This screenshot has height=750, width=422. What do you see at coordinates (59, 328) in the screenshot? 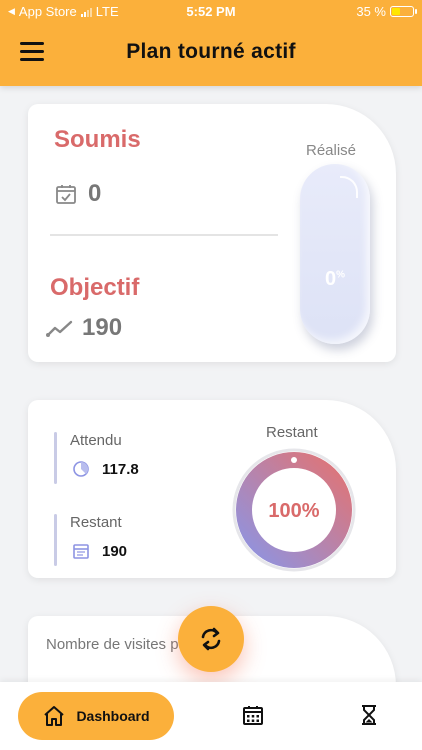
I see `trending-up-icon` at bounding box center [59, 328].